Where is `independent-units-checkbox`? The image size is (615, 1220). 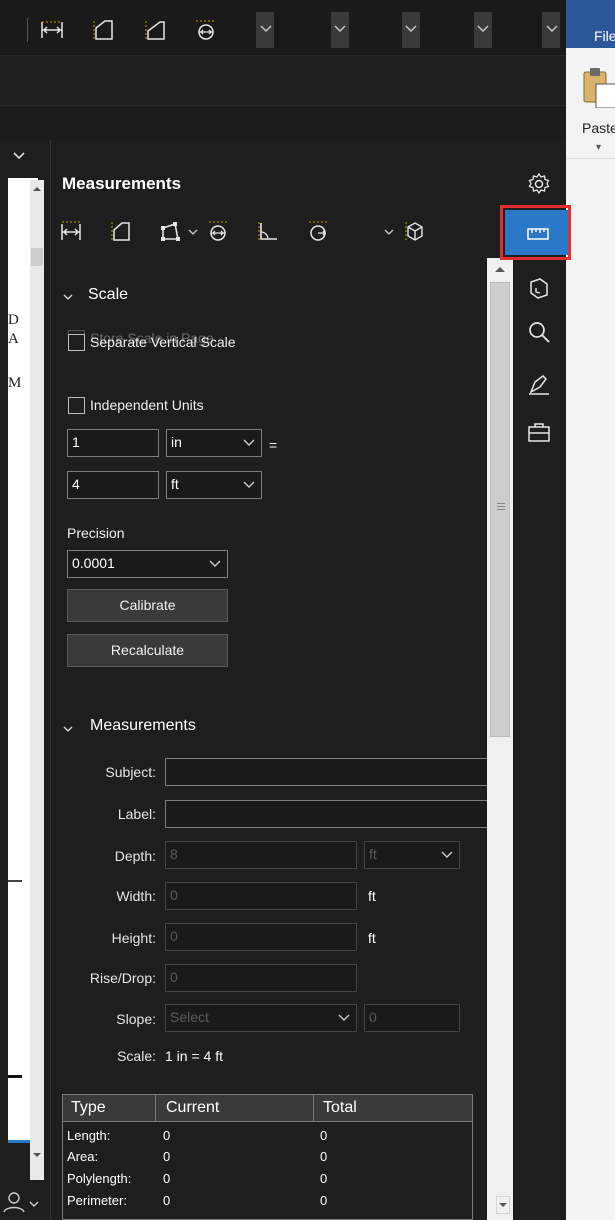 independent-units-checkbox is located at coordinates (76, 405).